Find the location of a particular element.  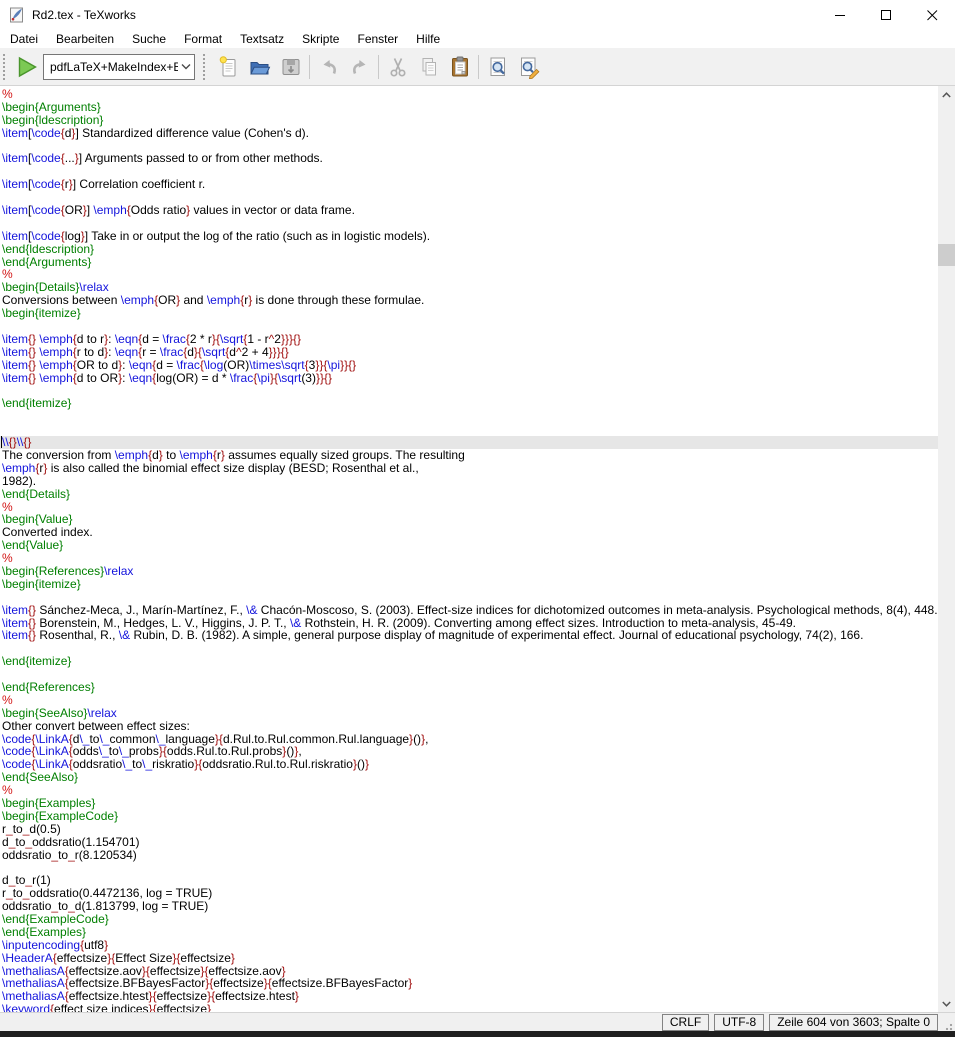

minimize-icon is located at coordinates (839, 15).